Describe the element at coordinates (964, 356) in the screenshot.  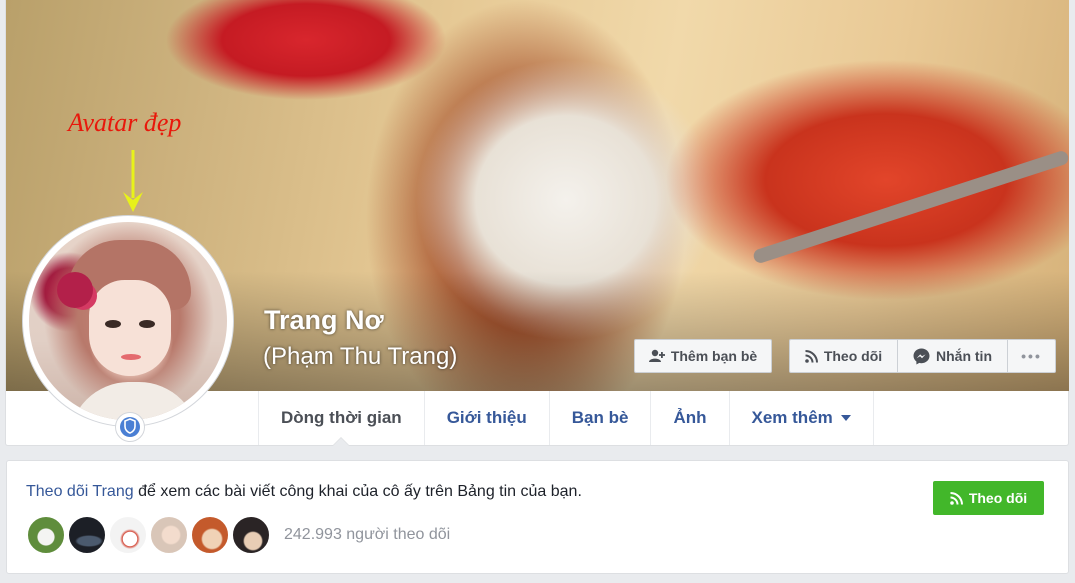
I see `message-label: Nhắn tin` at that location.